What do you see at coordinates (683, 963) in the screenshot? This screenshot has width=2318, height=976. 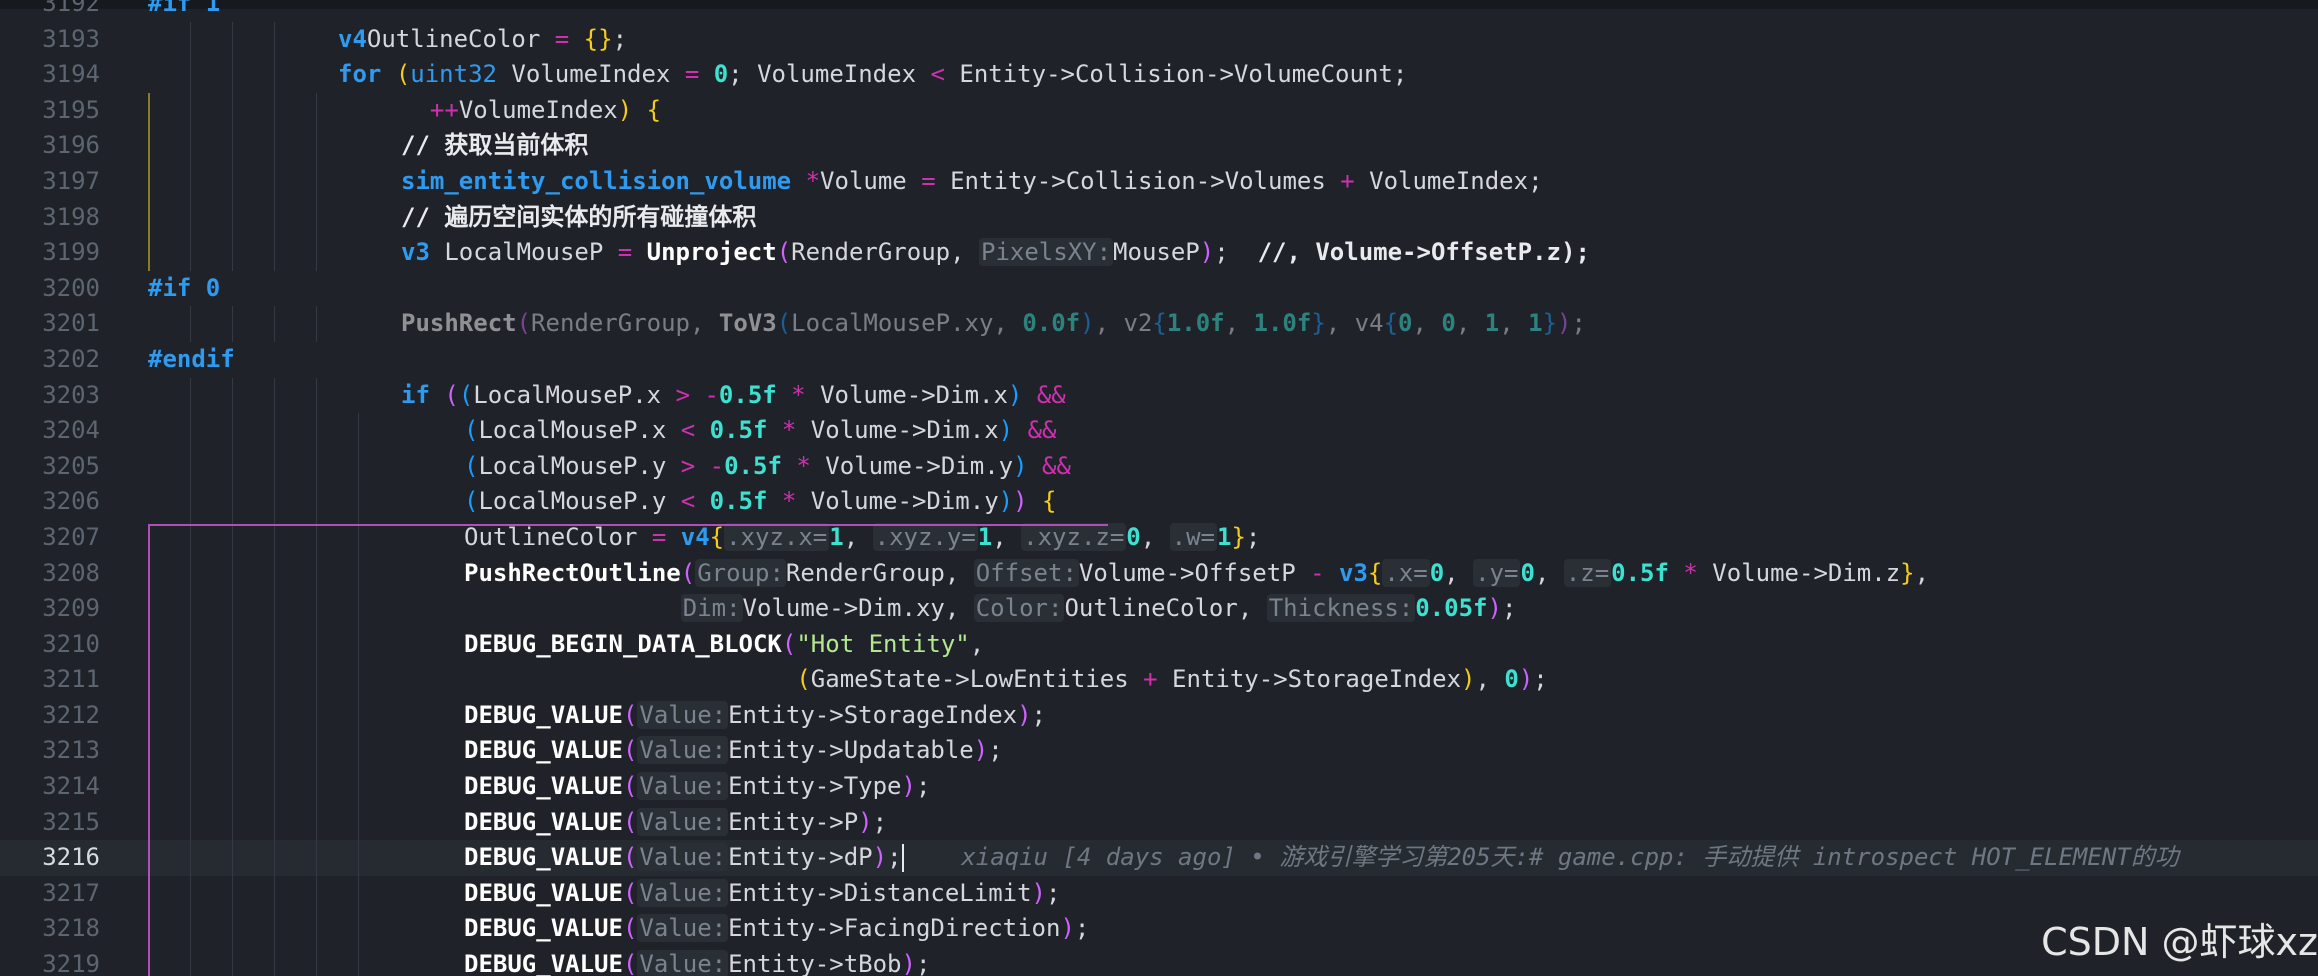 I see `inlay-hint: Value:` at bounding box center [683, 963].